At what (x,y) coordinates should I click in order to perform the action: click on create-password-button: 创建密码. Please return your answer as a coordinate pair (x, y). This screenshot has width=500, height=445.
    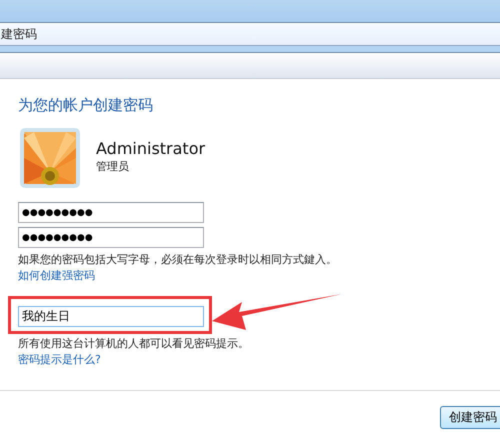
    Looking at the image, I should click on (470, 417).